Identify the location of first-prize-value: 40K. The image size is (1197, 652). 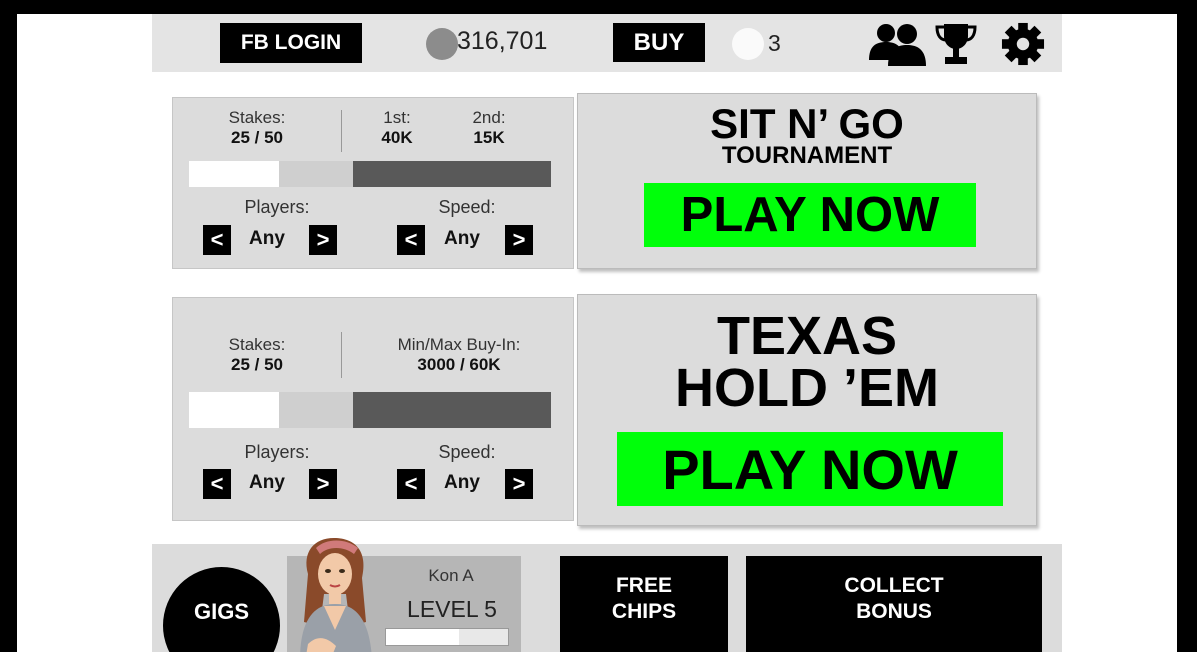
(397, 137).